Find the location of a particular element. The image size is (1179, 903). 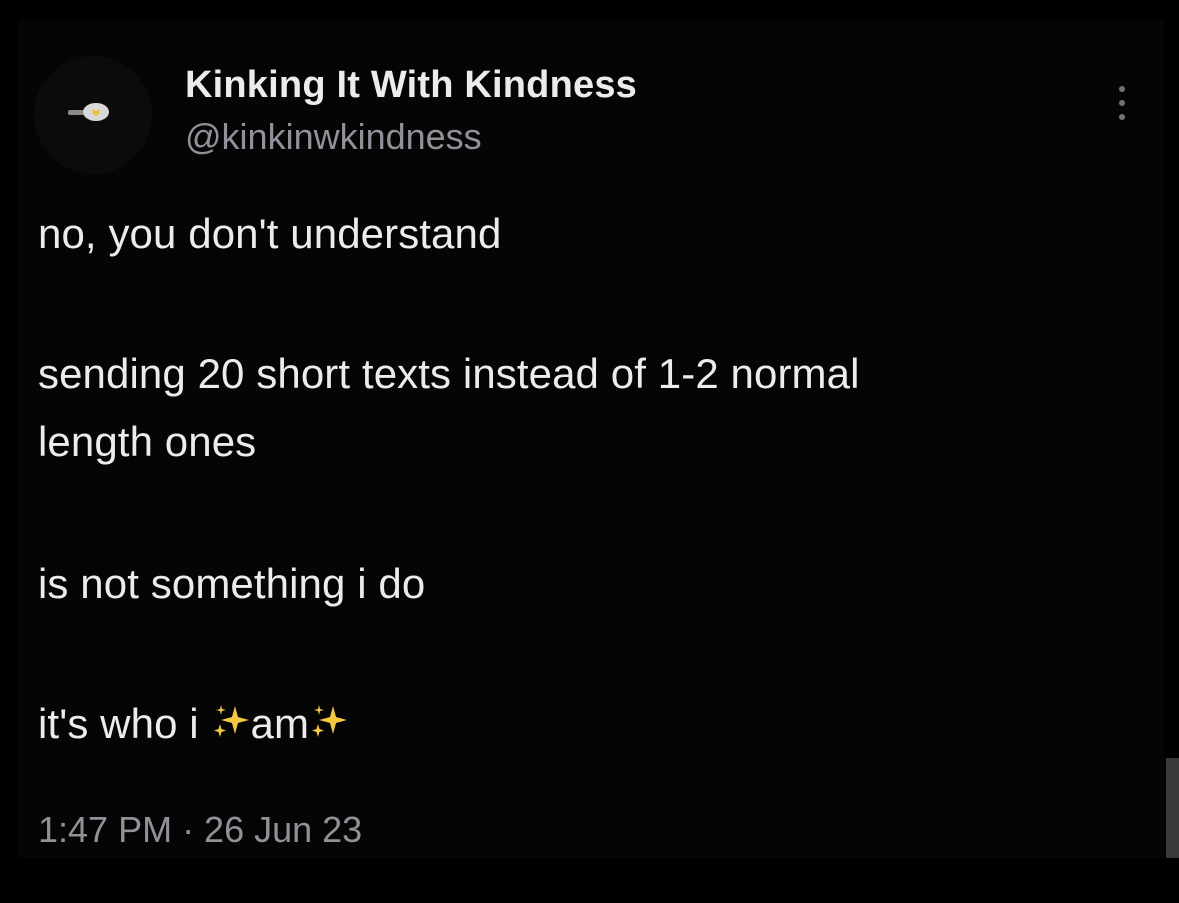

bottom-border is located at coordinates (589, 880).